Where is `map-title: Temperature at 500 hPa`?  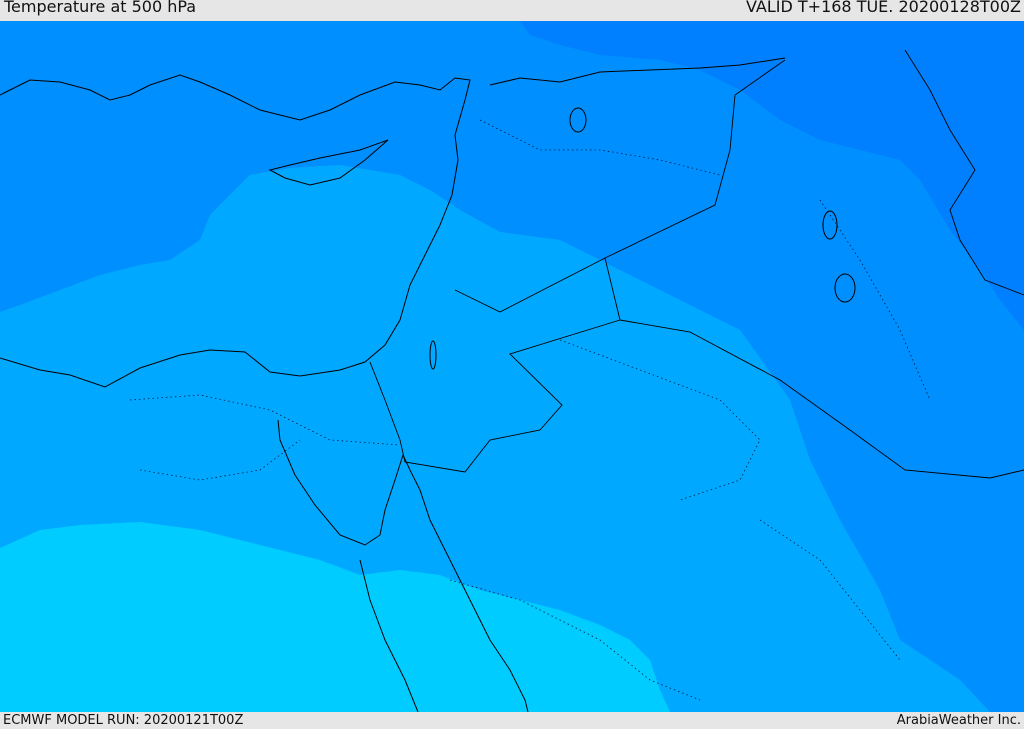 map-title: Temperature at 500 hPa is located at coordinates (100, 8).